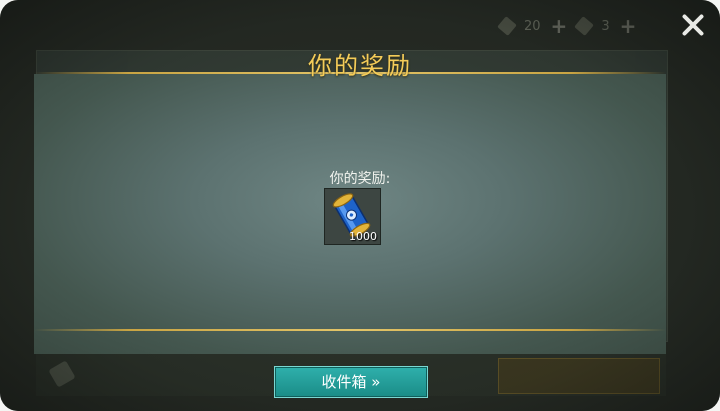 The image size is (720, 411). What do you see at coordinates (363, 236) in the screenshot?
I see `reward-quantity: 1000` at bounding box center [363, 236].